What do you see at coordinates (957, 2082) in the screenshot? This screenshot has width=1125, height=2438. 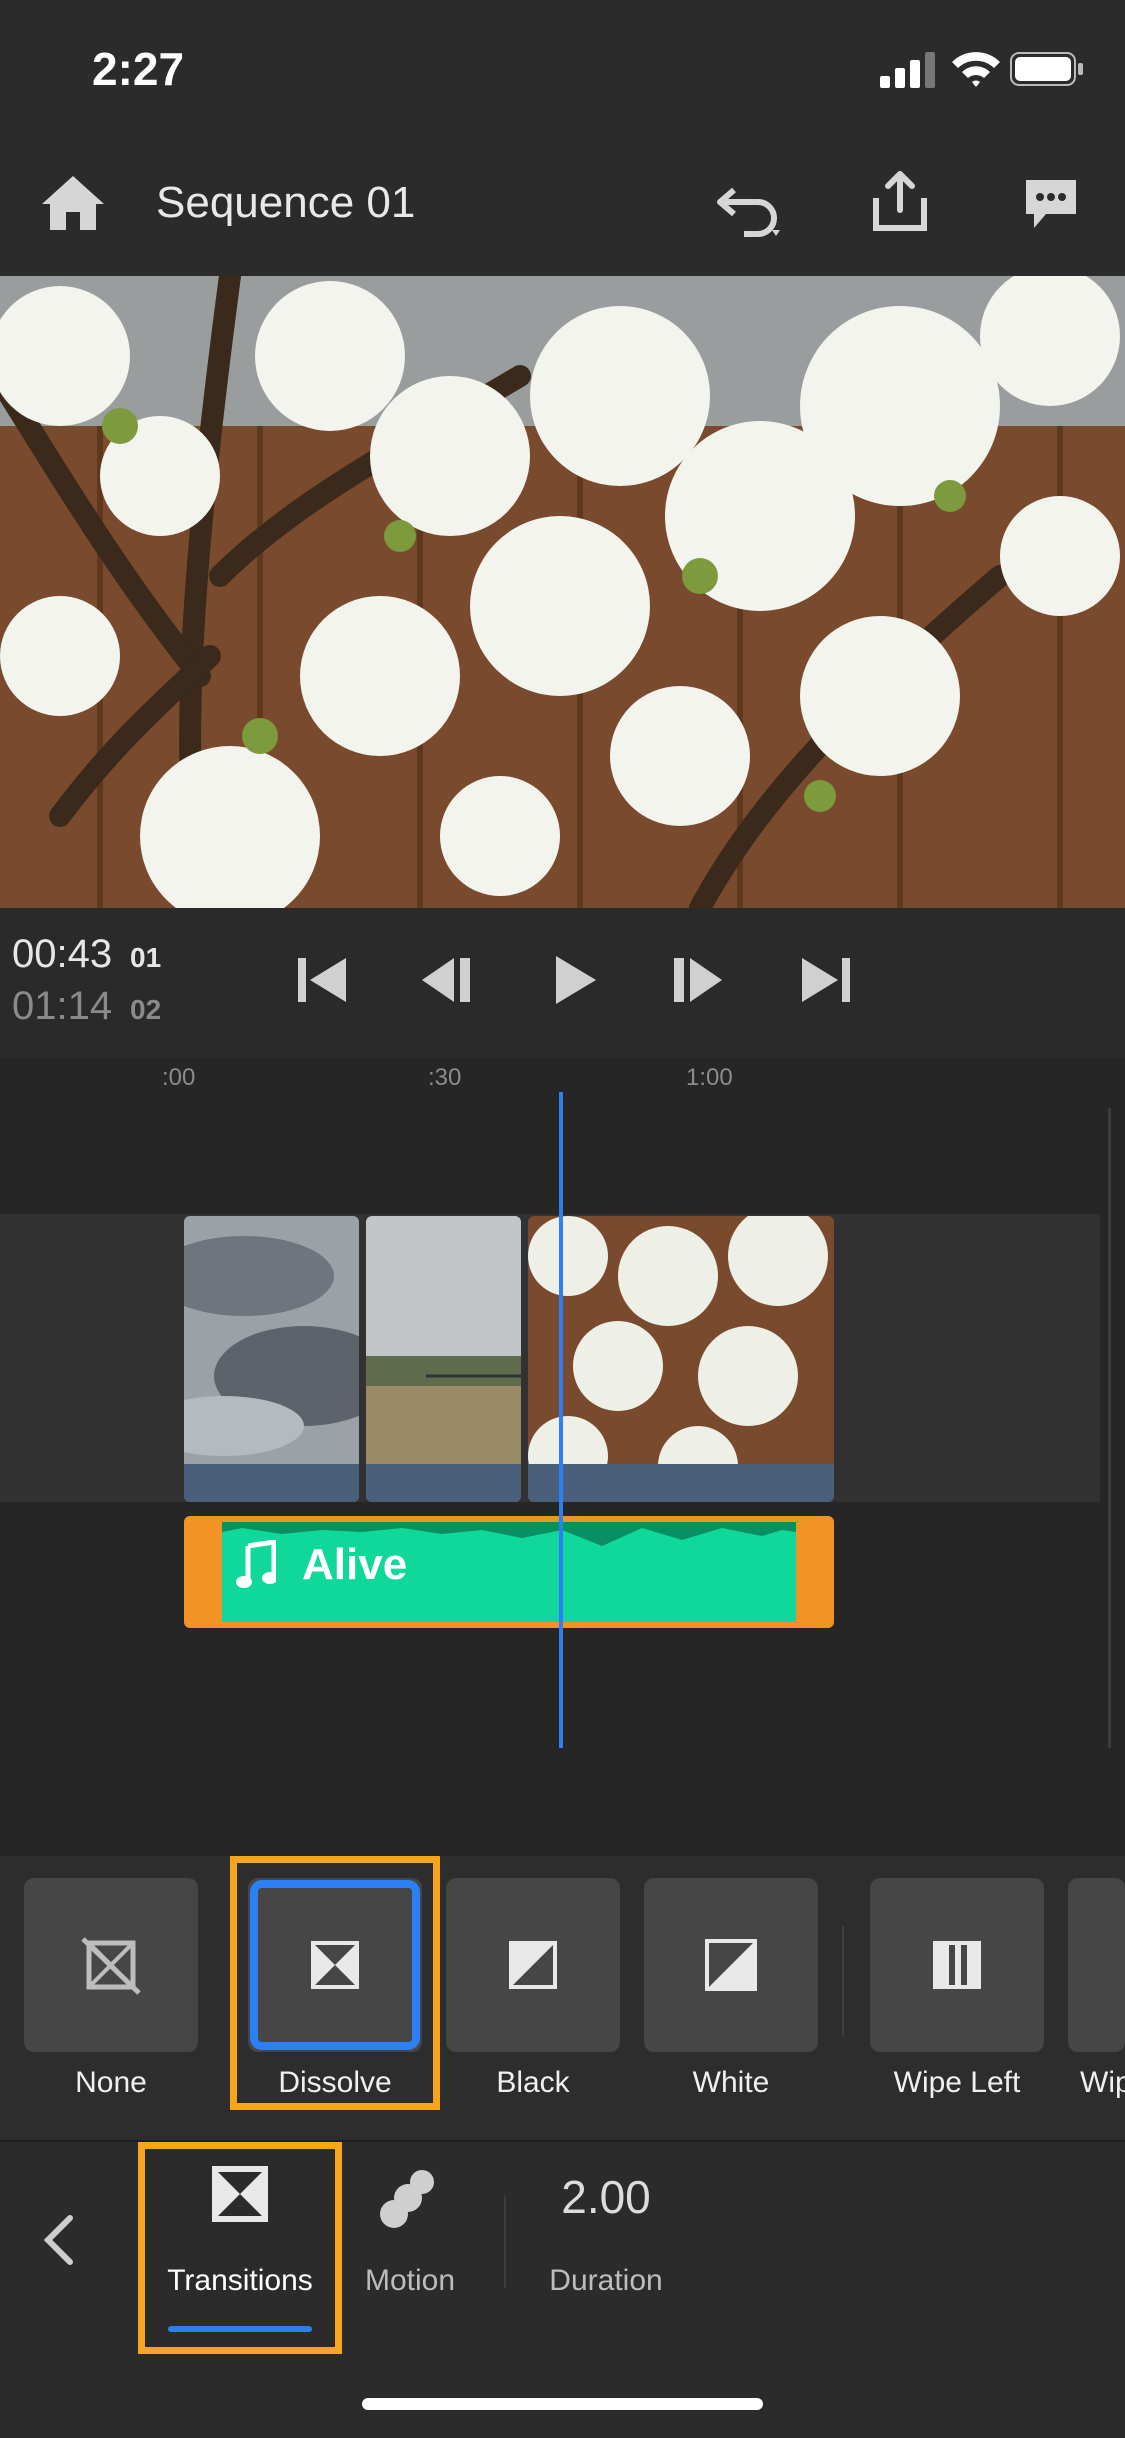 I see `transition-label: Wipe Left` at bounding box center [957, 2082].